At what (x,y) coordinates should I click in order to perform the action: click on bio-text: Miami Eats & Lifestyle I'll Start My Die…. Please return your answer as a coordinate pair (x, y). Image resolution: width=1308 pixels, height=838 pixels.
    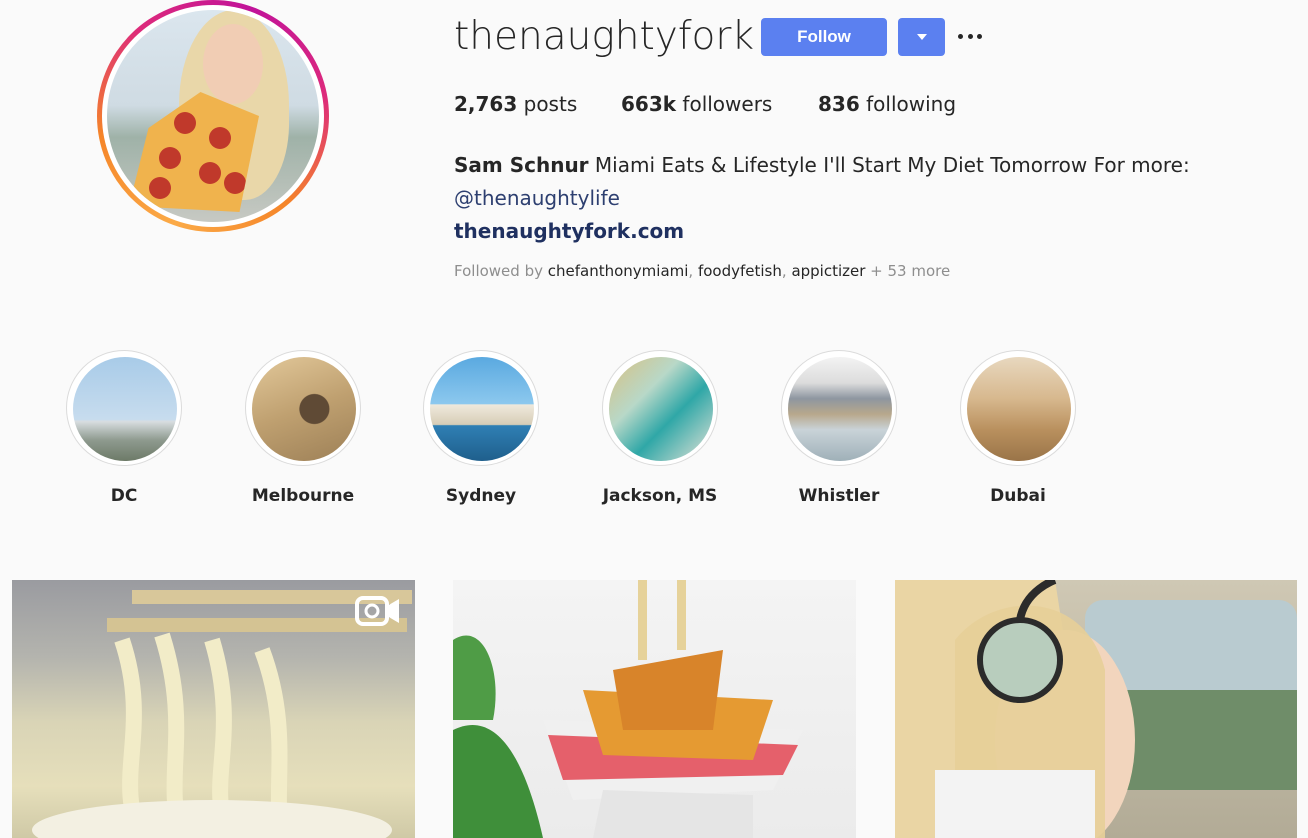
    Looking at the image, I should click on (889, 165).